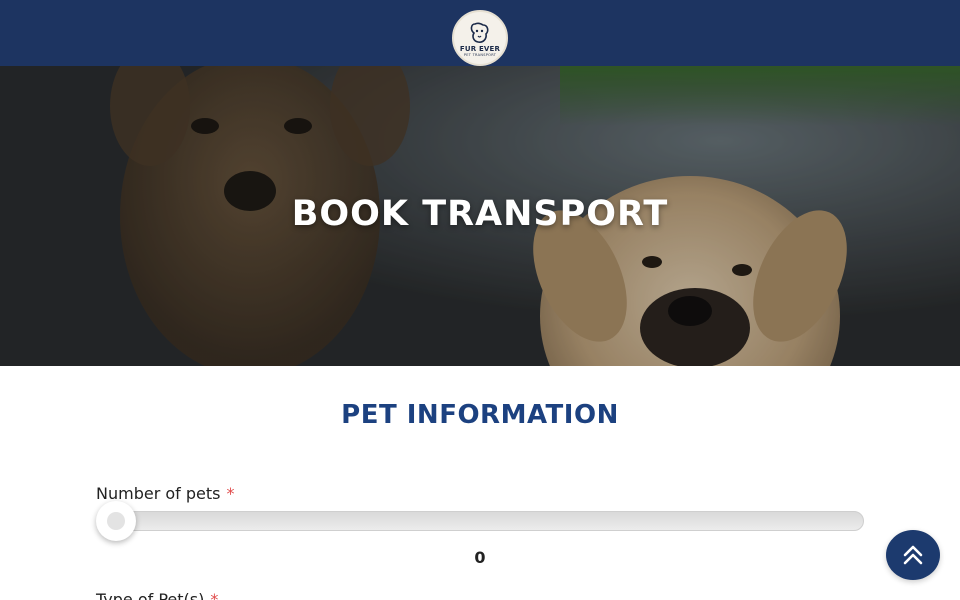 The width and height of the screenshot is (960, 600). What do you see at coordinates (480, 55) in the screenshot?
I see `logo-tagline: PET TRANSPORT` at bounding box center [480, 55].